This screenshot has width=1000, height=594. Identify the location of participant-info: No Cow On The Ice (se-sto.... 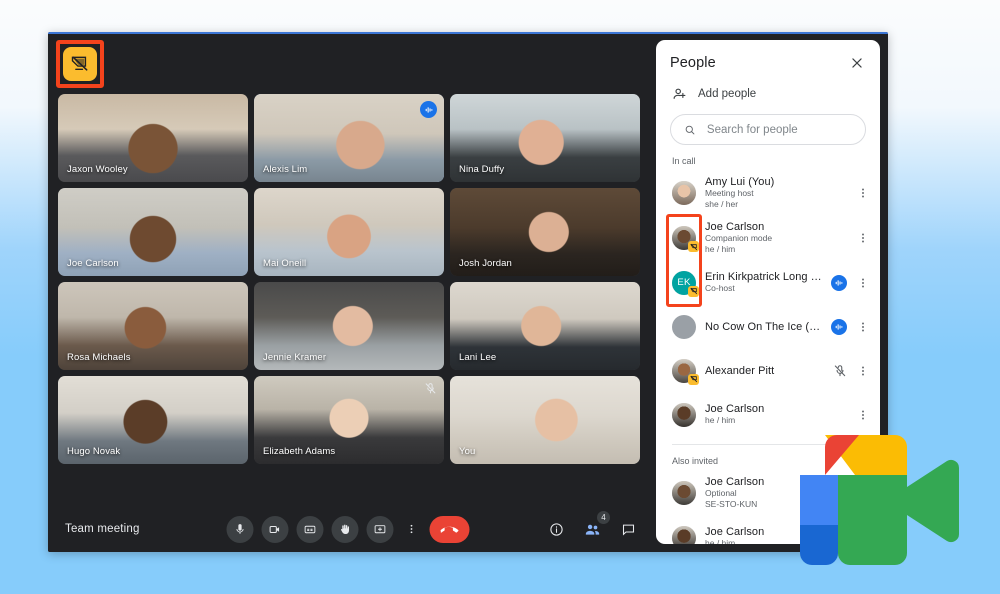
(763, 327).